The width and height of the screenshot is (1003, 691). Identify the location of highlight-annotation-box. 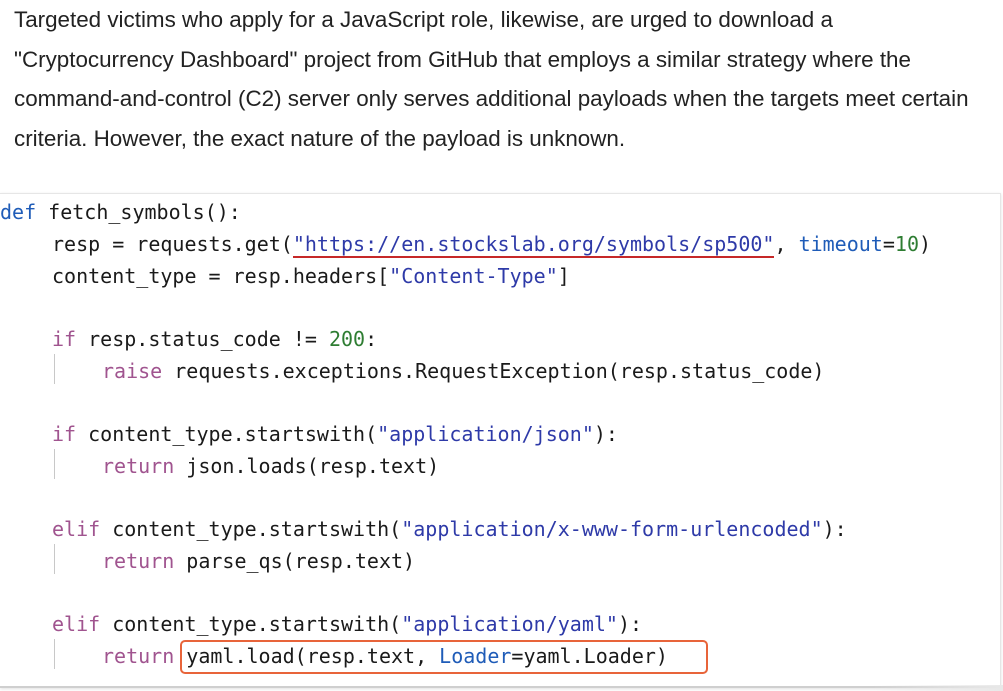
(444, 657).